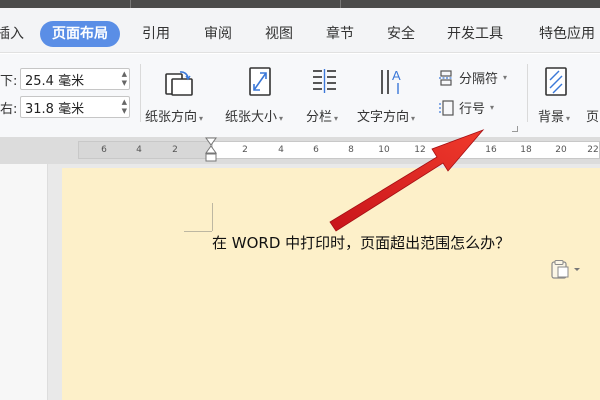 The height and width of the screenshot is (400, 600). Describe the element at coordinates (324, 81) in the screenshot. I see `columns-icon` at that location.